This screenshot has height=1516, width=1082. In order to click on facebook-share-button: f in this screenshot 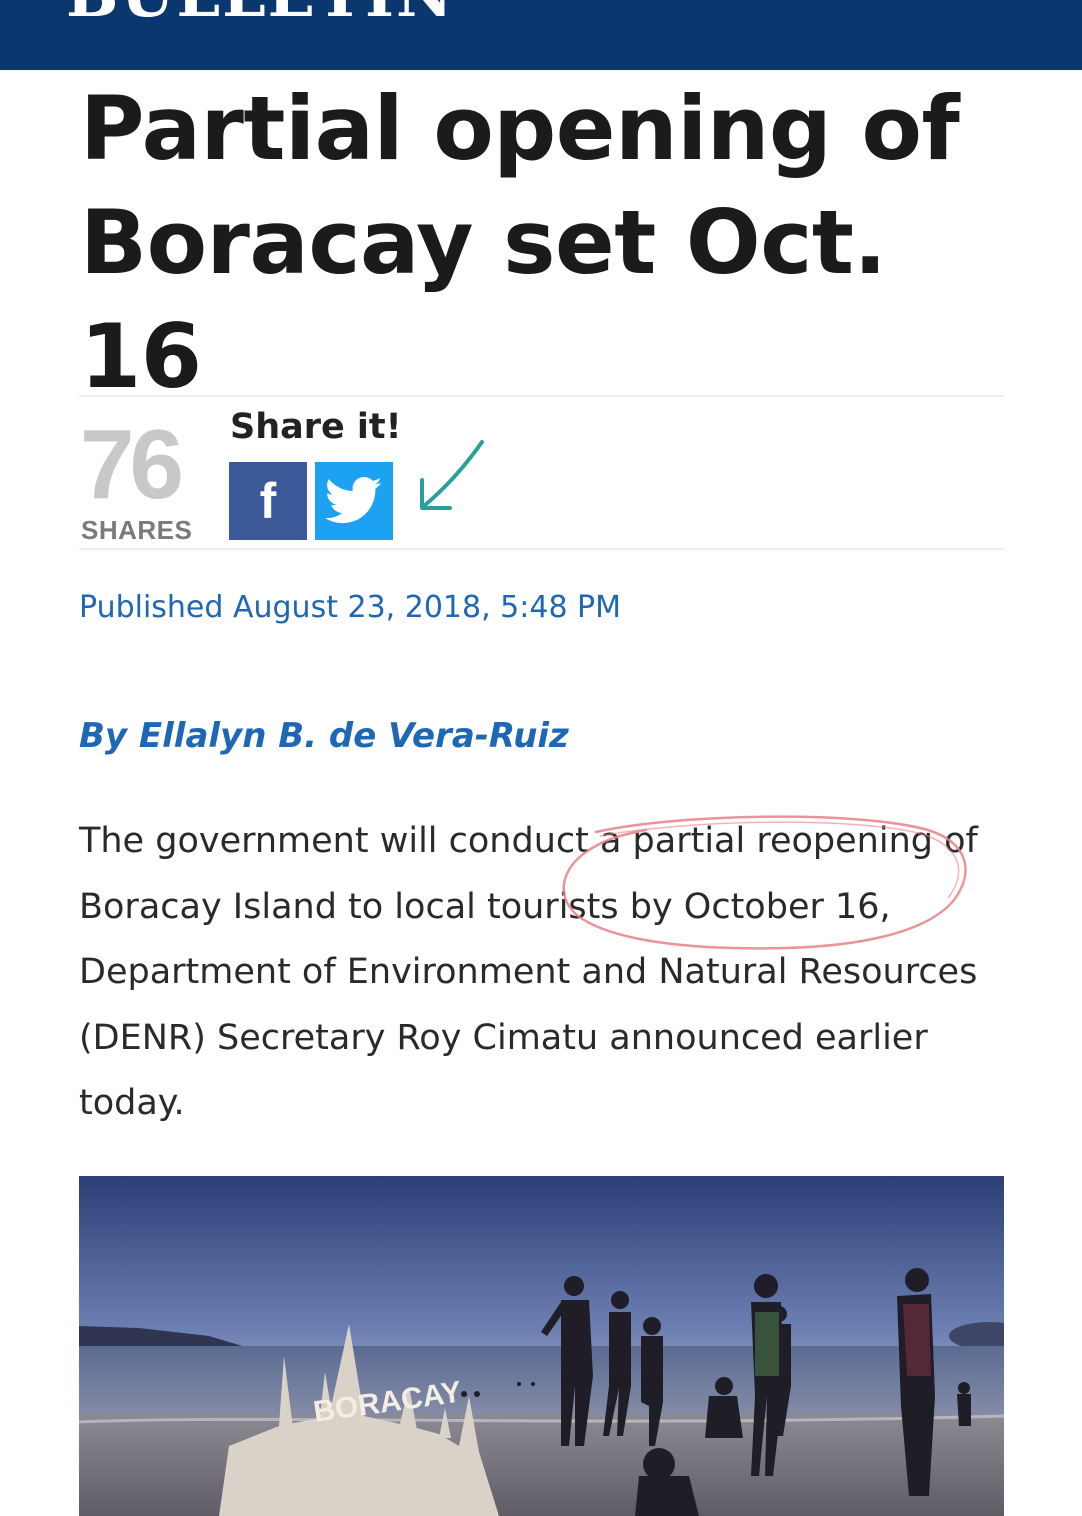, I will do `click(268, 501)`.